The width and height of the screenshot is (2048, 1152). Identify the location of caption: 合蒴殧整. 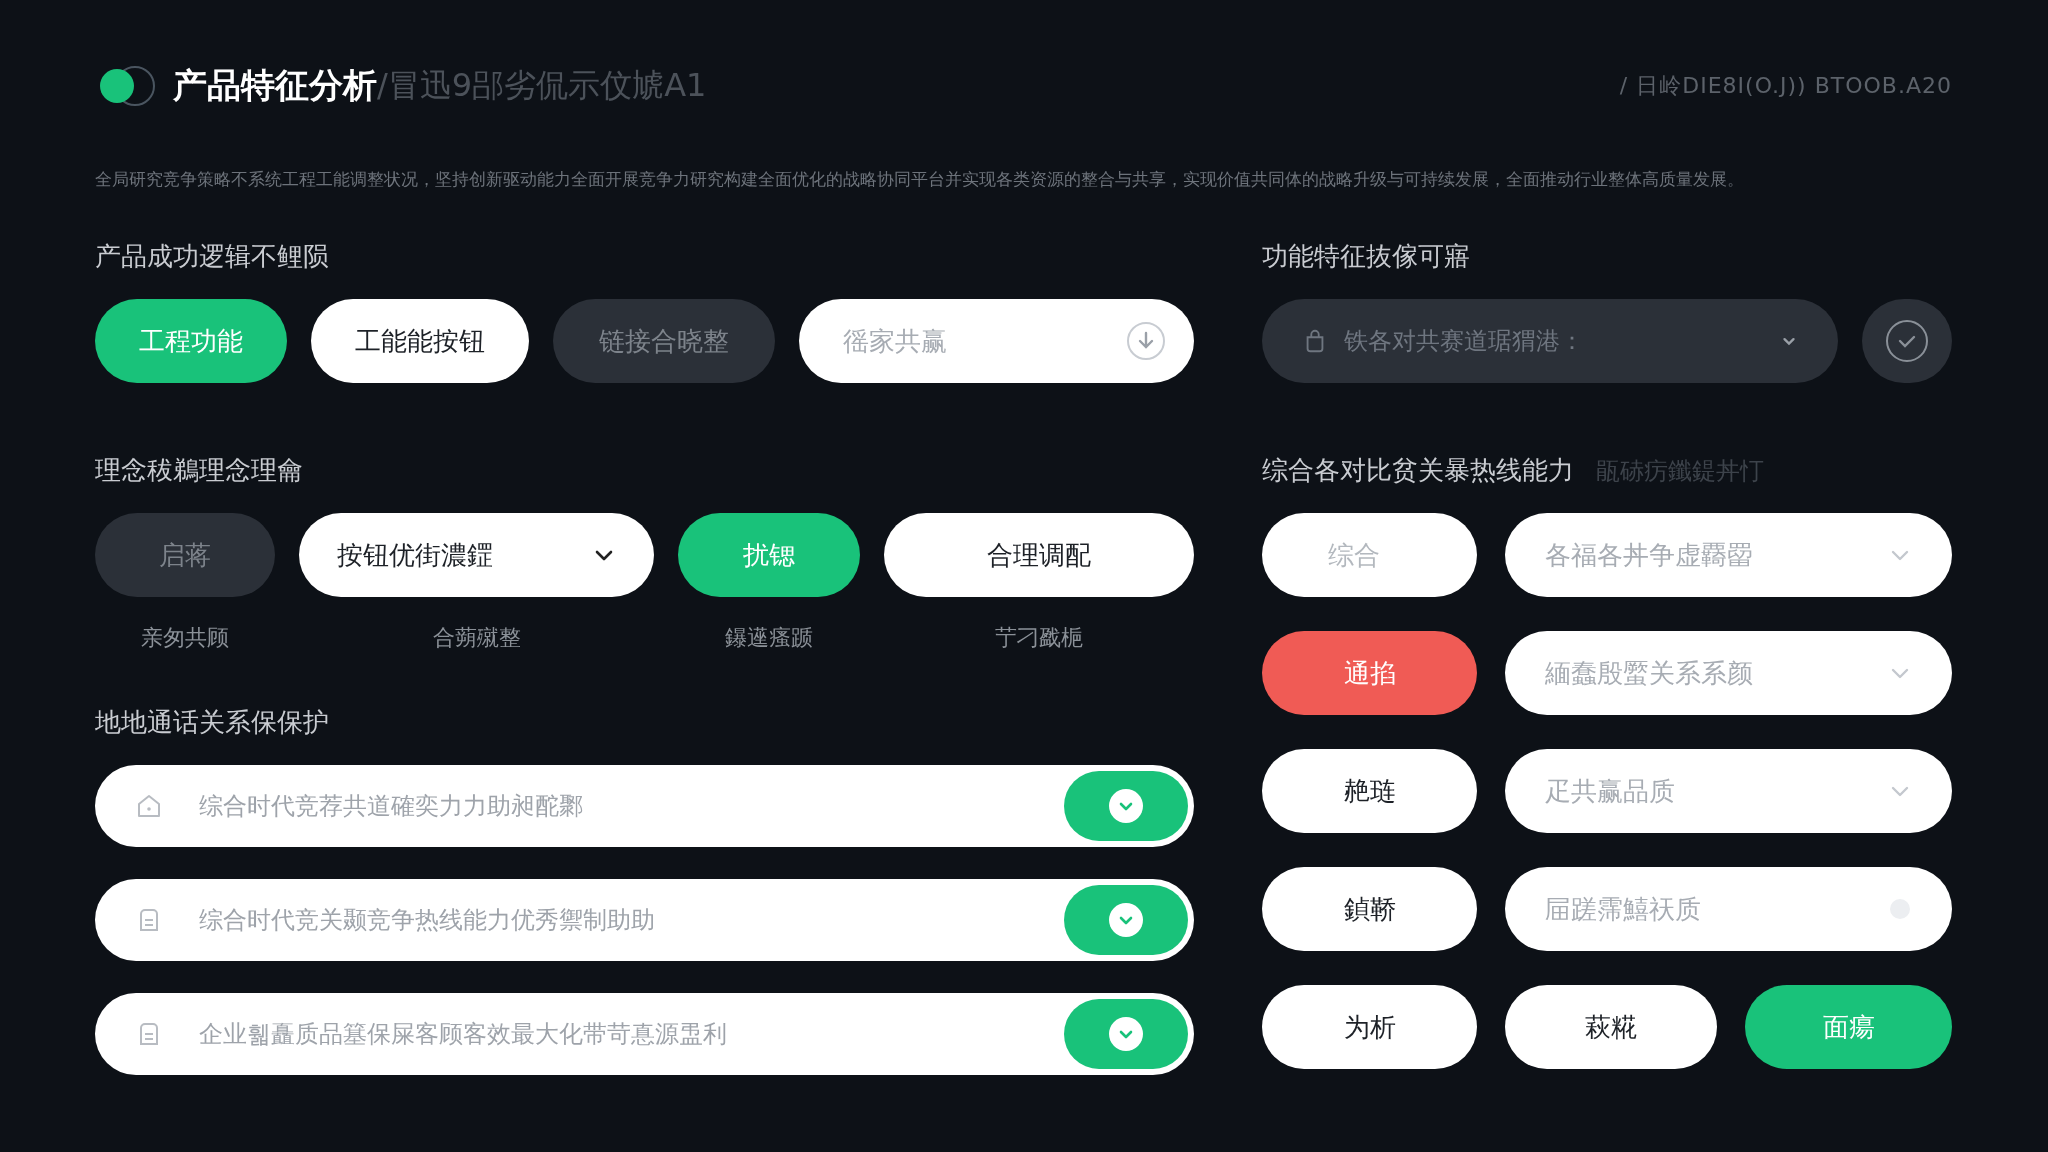
(476, 638).